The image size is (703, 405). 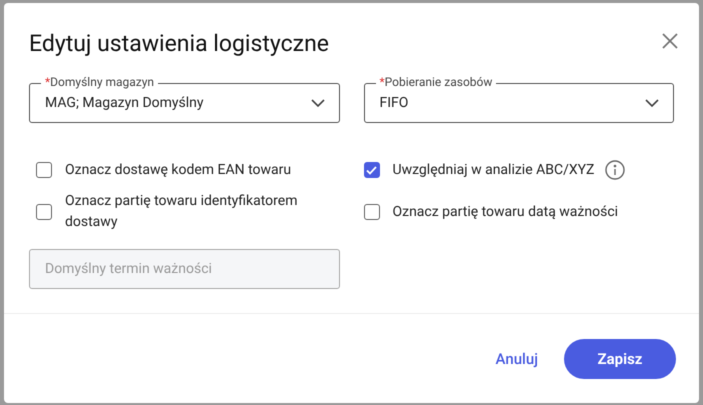 What do you see at coordinates (181, 212) in the screenshot?
I see `checkbox-label: Oznacz partię towaru identyfikatorem dostawy` at bounding box center [181, 212].